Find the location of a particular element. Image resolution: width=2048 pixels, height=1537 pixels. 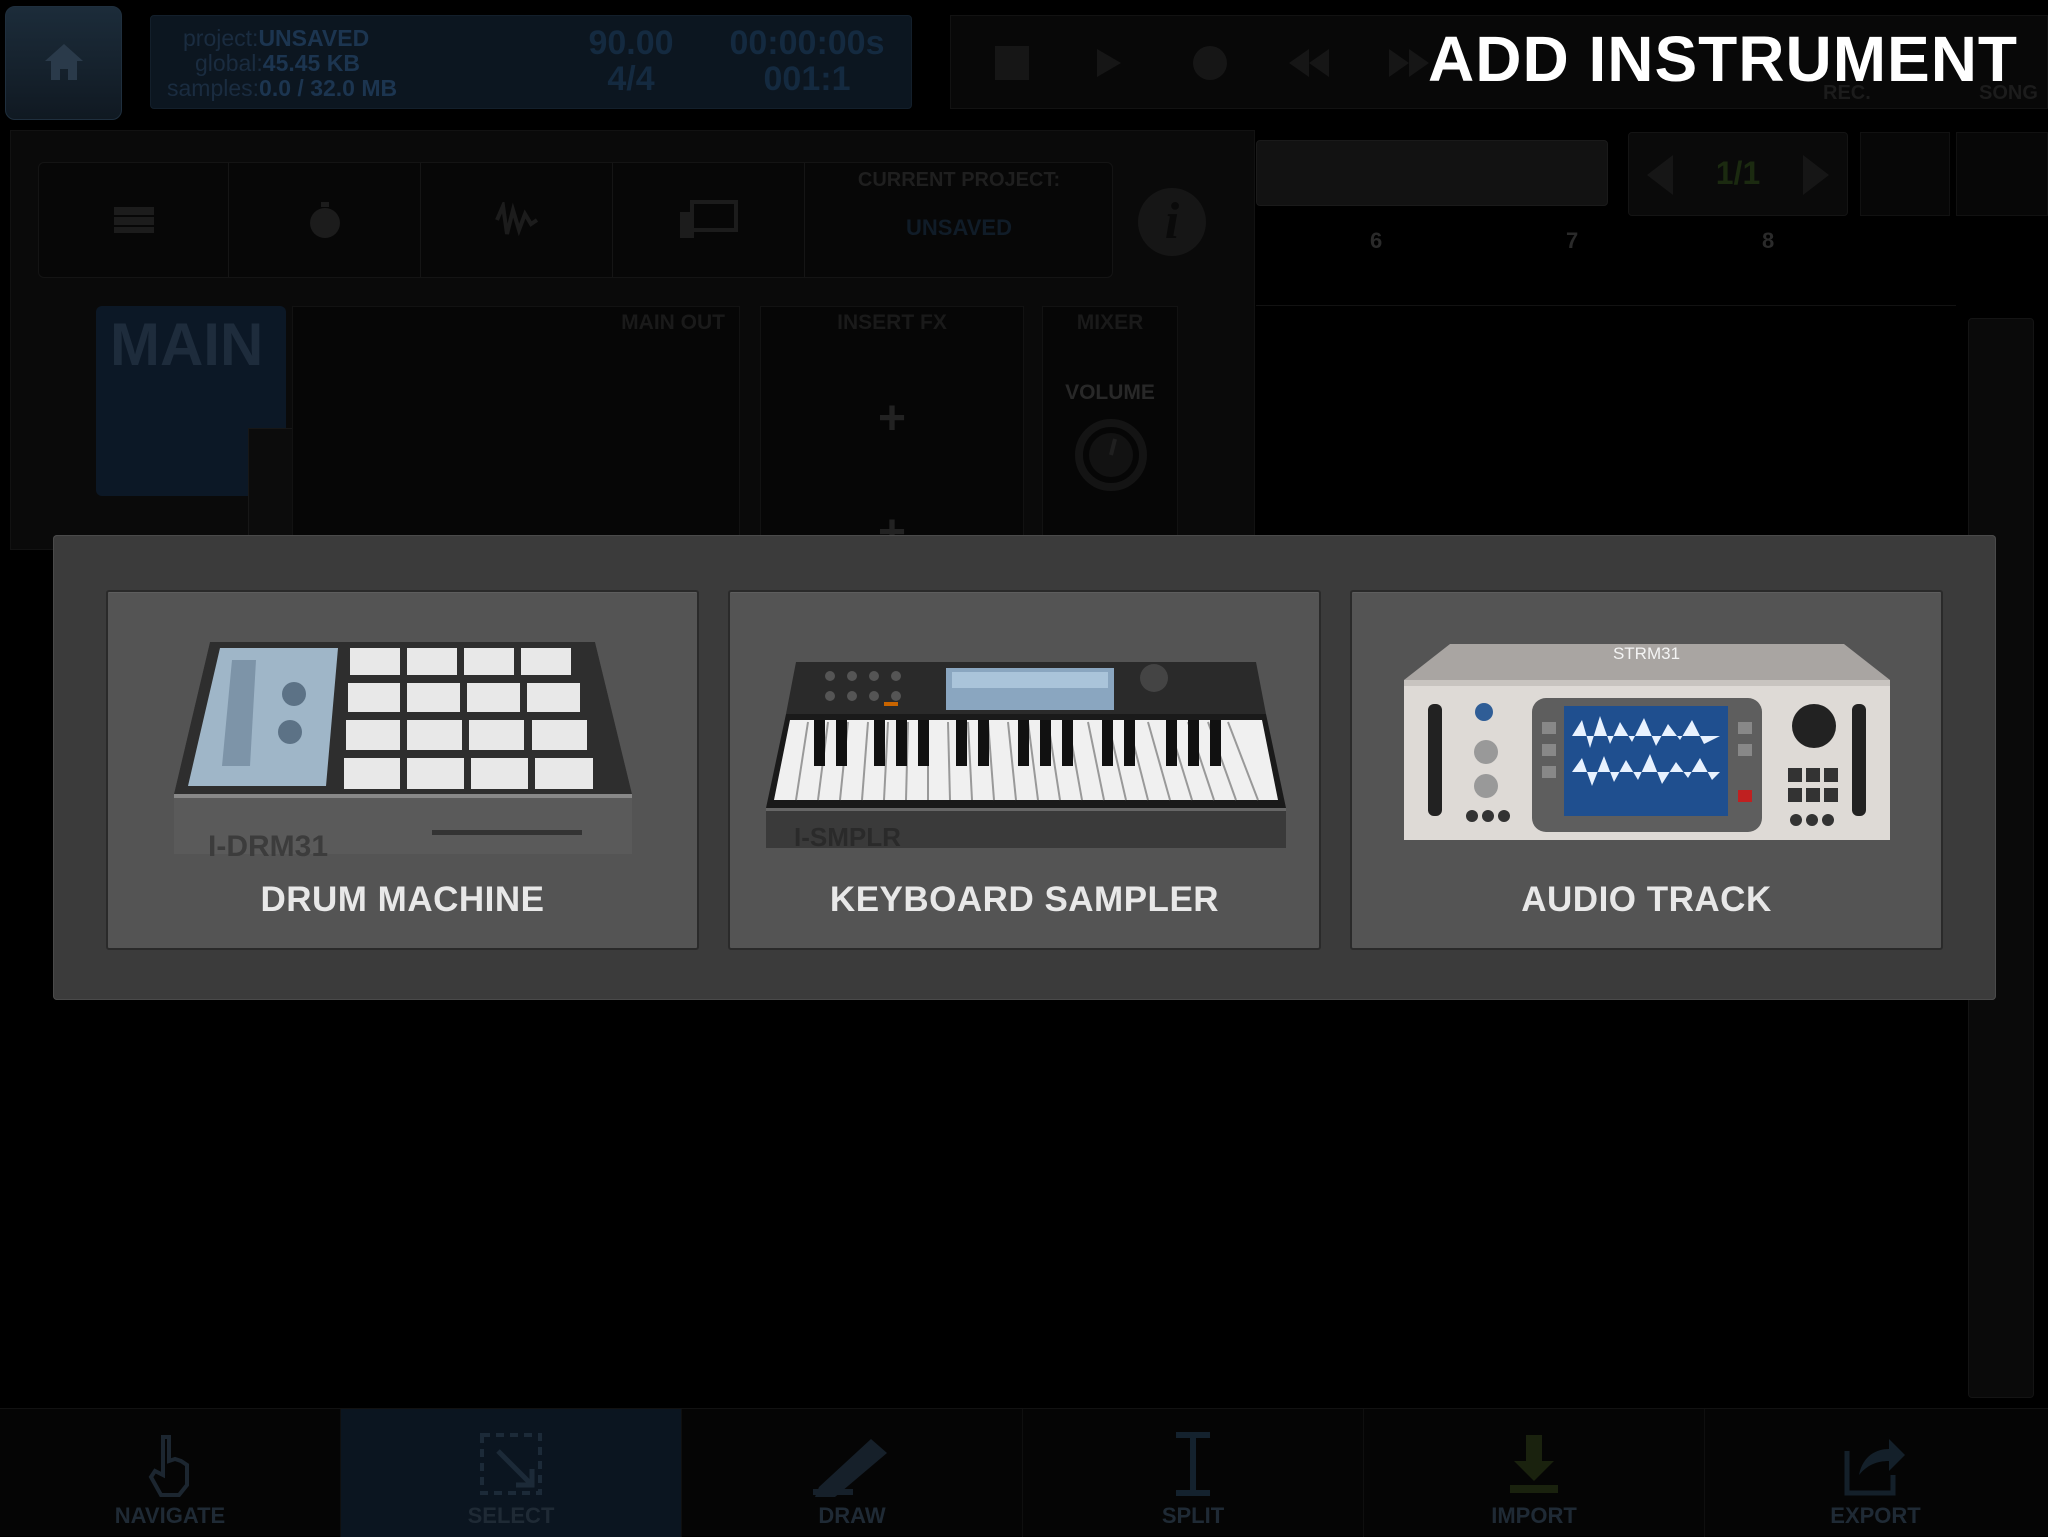

record-icon is located at coordinates (1210, 63).